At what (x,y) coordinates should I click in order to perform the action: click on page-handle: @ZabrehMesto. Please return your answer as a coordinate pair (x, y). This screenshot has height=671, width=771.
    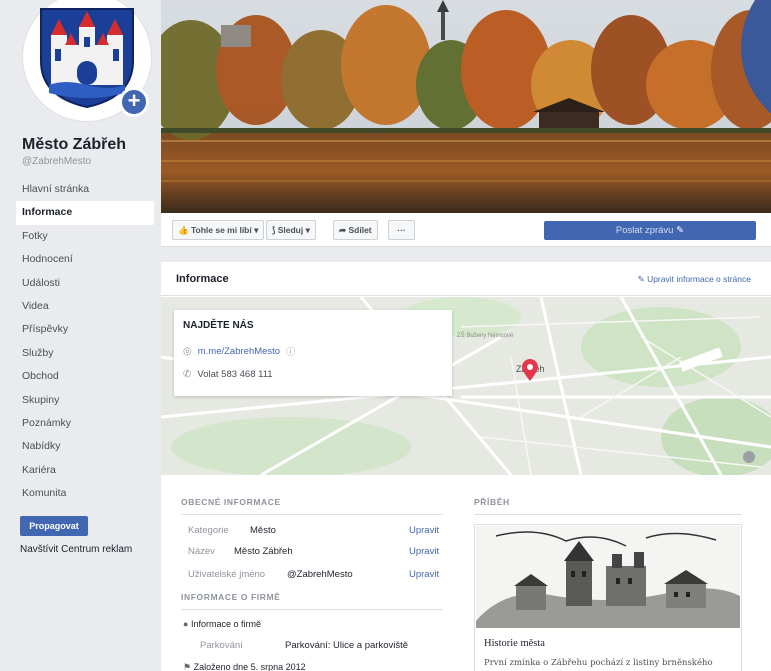
    Looking at the image, I should click on (57, 161).